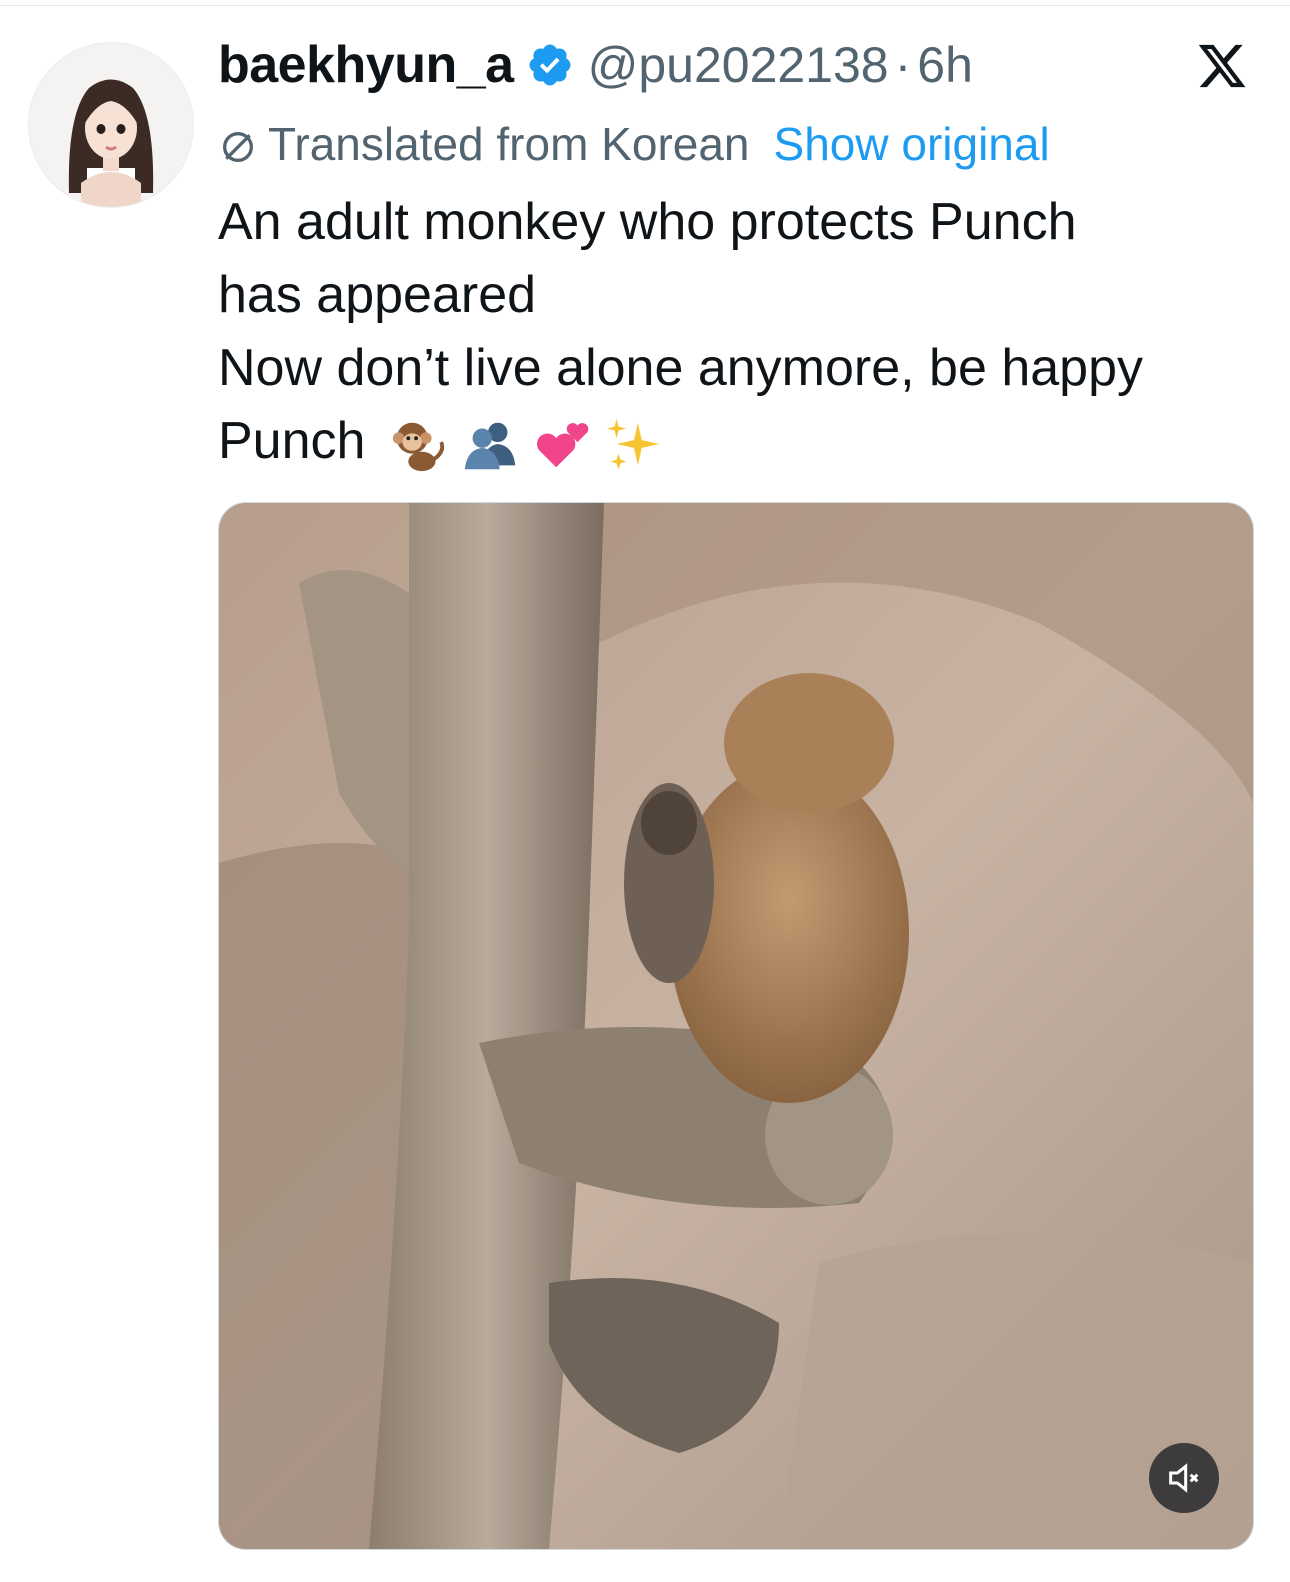 The image size is (1290, 1582). What do you see at coordinates (292, 441) in the screenshot?
I see `tweet-text-line: Punch` at bounding box center [292, 441].